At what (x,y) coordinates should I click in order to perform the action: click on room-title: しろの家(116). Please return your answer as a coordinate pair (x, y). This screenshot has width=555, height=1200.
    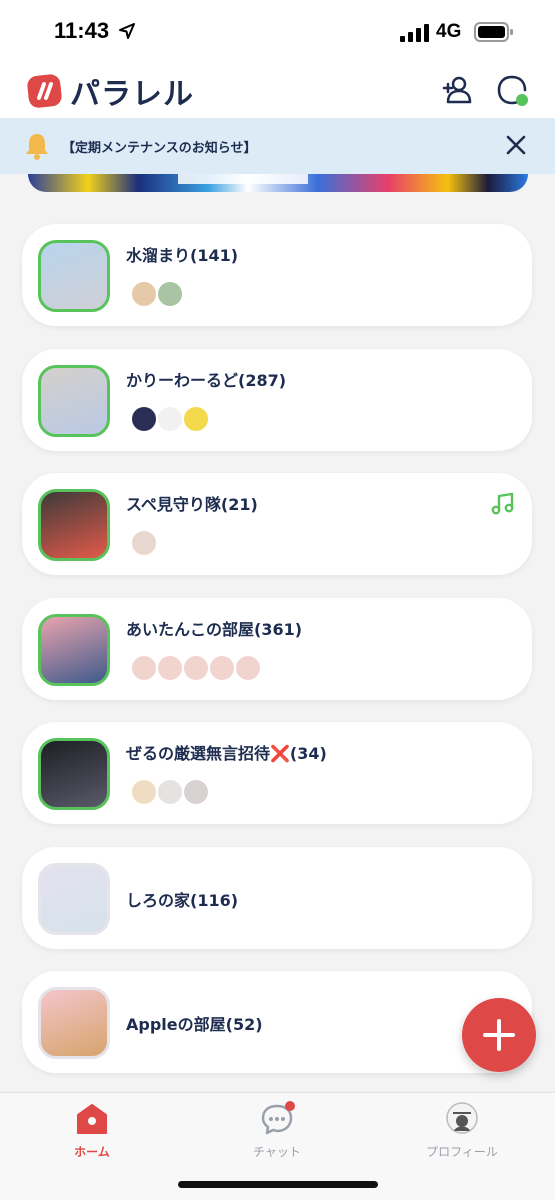
    Looking at the image, I should click on (182, 900).